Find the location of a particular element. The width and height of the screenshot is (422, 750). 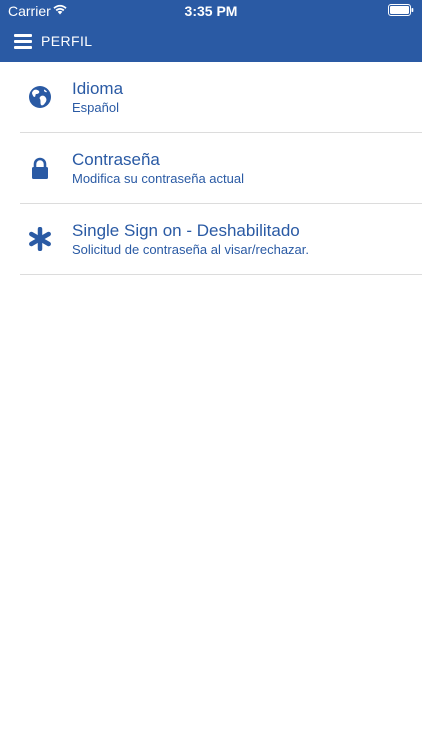

status-bar: Carrier 3:35 PM is located at coordinates (211, 11).